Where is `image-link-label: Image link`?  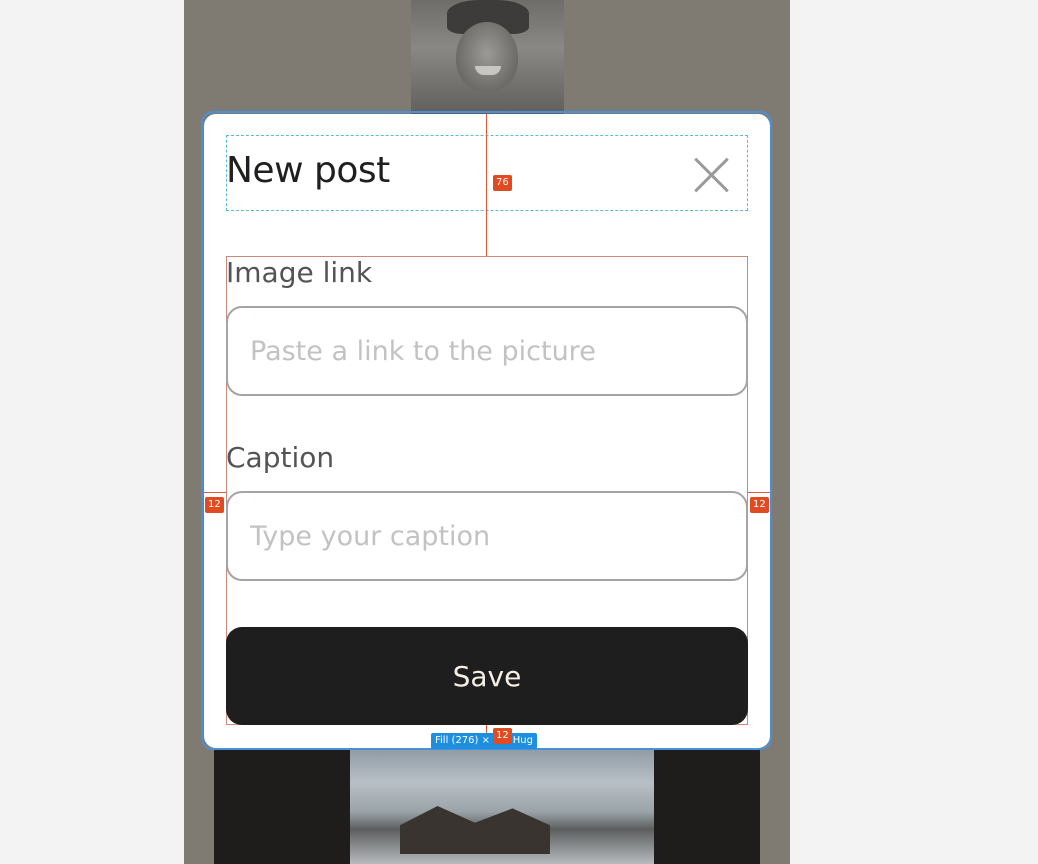 image-link-label: Image link is located at coordinates (299, 272).